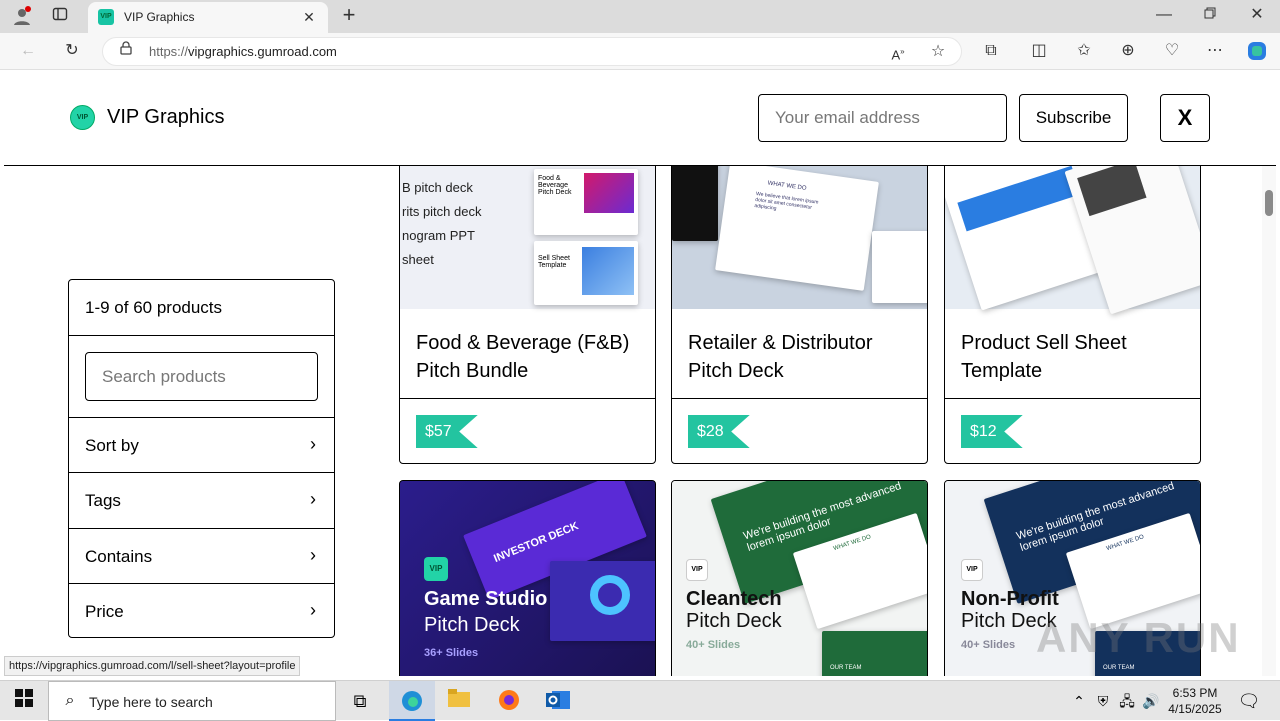  Describe the element at coordinates (28, 51) in the screenshot. I see `back-icon: ←` at that location.